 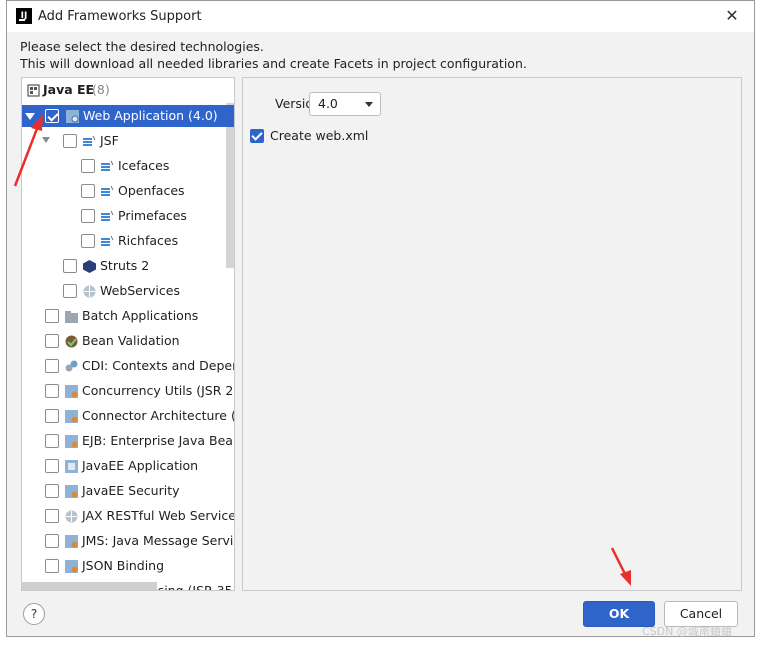 What do you see at coordinates (120, 16) in the screenshot?
I see `dialog-title: Add Frameworks Support` at bounding box center [120, 16].